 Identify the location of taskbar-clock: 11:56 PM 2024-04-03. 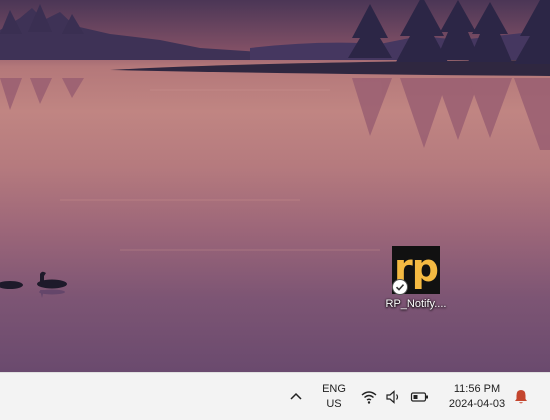
(477, 397).